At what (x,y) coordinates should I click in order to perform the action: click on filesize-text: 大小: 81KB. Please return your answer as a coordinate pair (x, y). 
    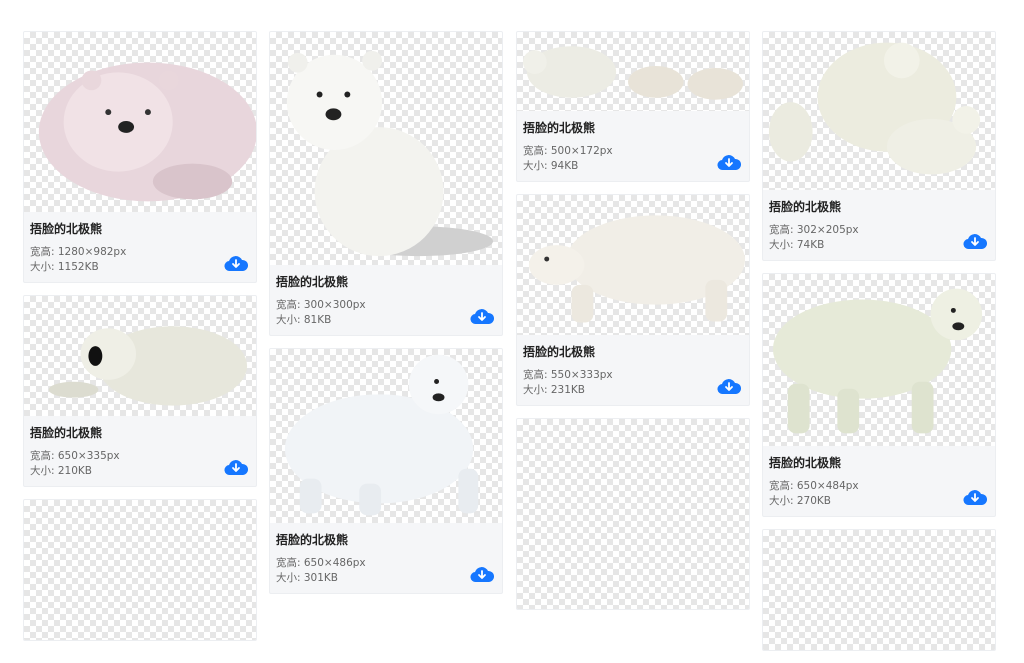
    Looking at the image, I should click on (304, 320).